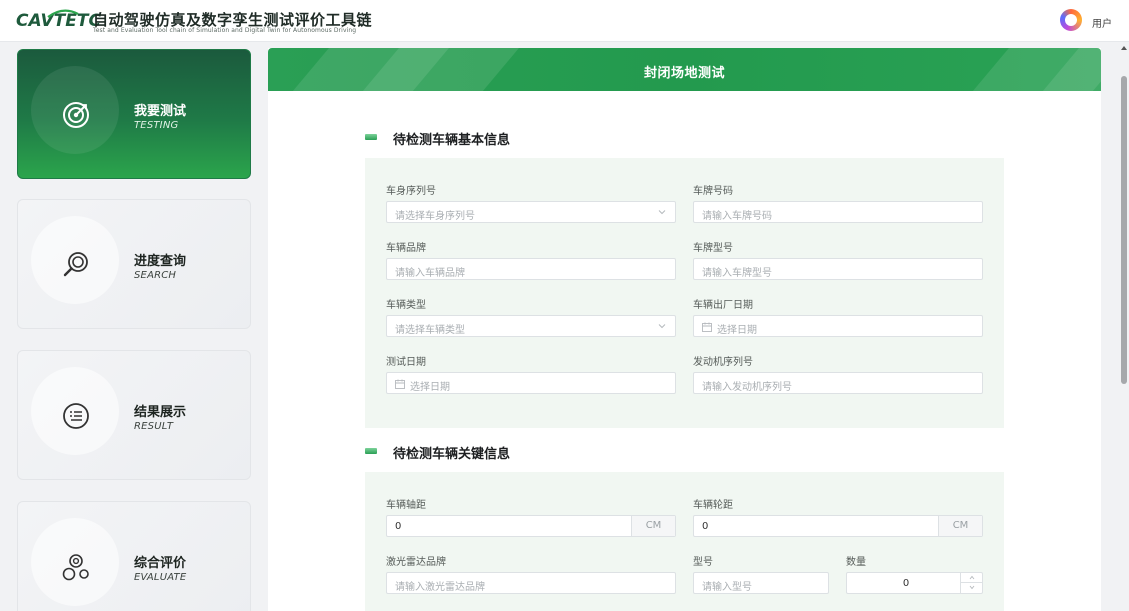  What do you see at coordinates (713, 248) in the screenshot?
I see `plate-model-label: 车牌型号` at bounding box center [713, 248].